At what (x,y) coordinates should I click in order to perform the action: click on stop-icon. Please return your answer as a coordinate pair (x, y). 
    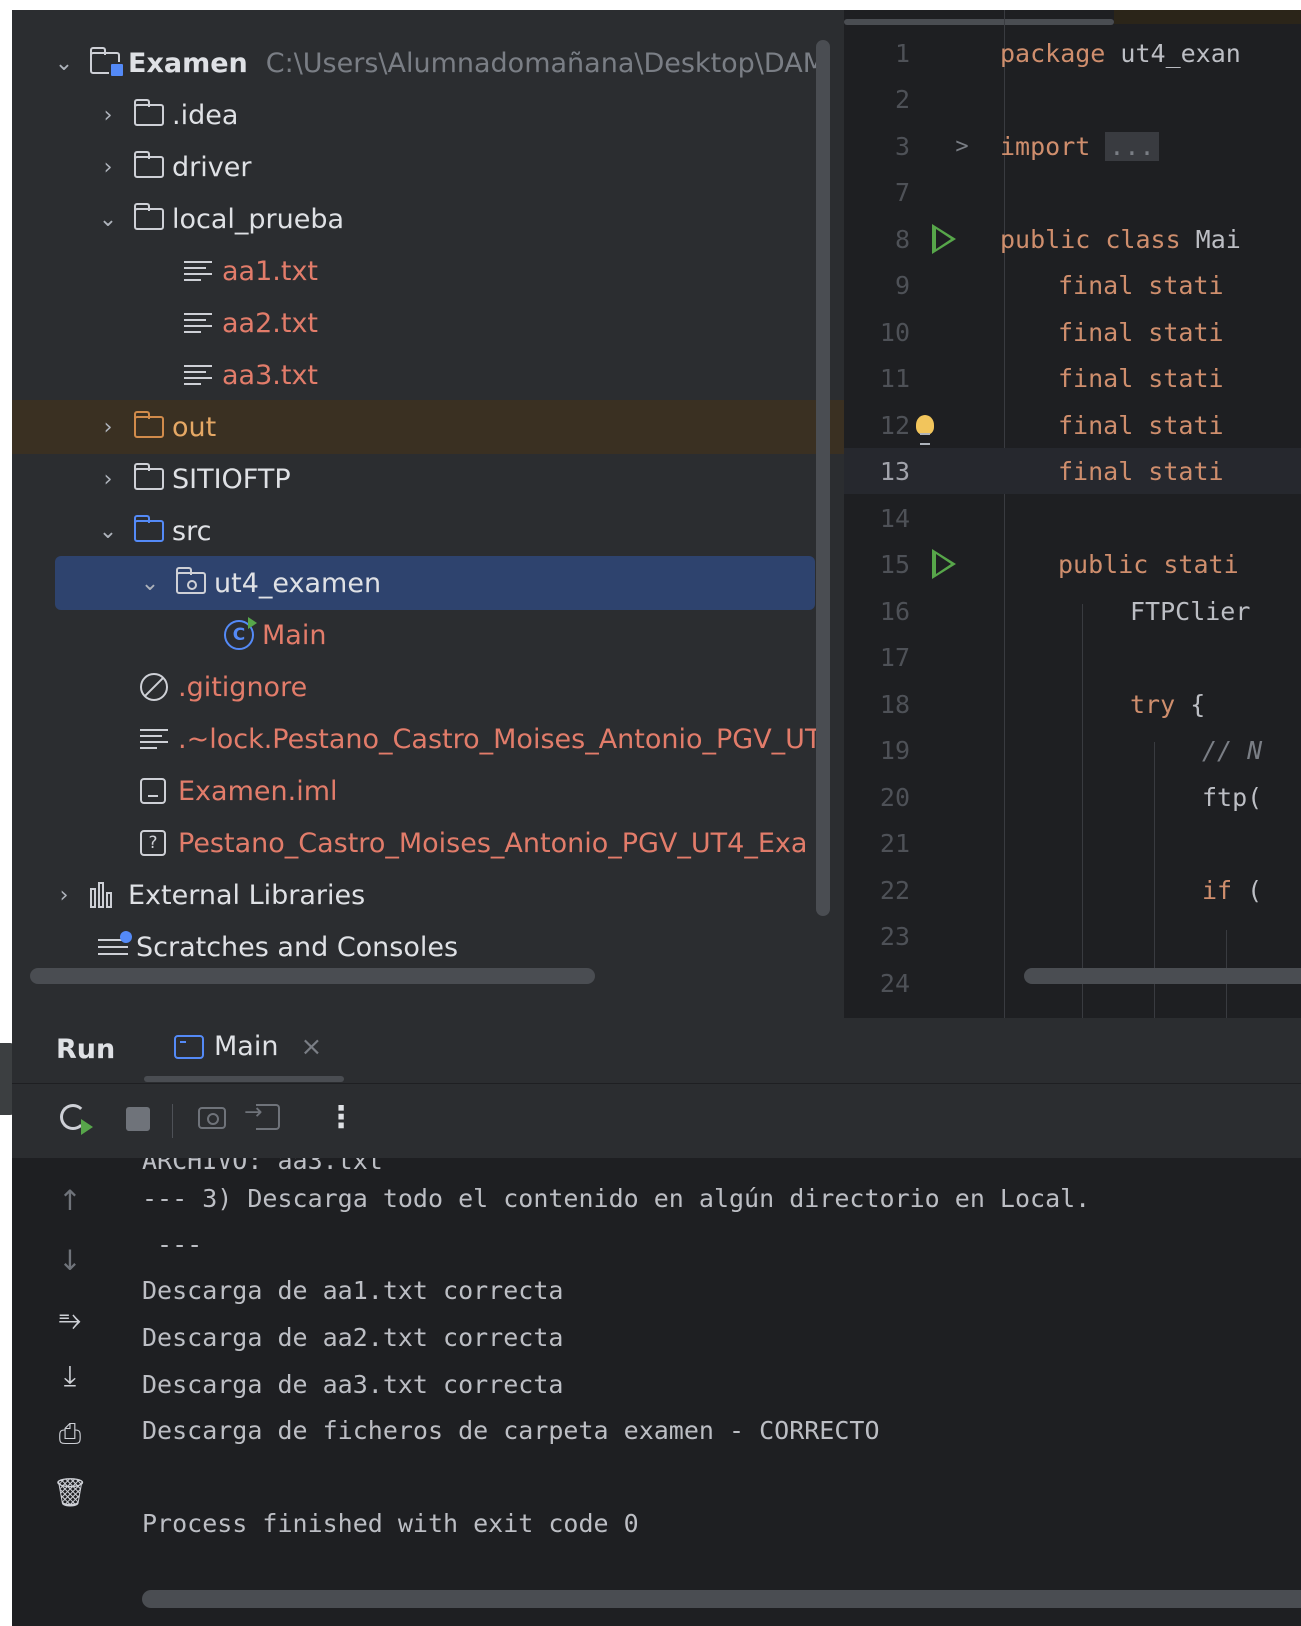
    Looking at the image, I should click on (138, 1119).